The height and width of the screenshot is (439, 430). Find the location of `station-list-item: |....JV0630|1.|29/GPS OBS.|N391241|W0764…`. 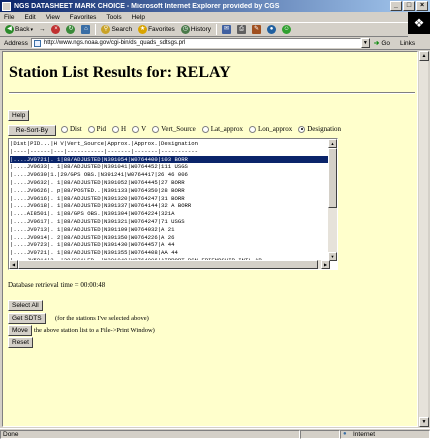

station-list-item: |....JV0630|1.|29/GPS OBS.|N391241|W0764… is located at coordinates (169, 175).